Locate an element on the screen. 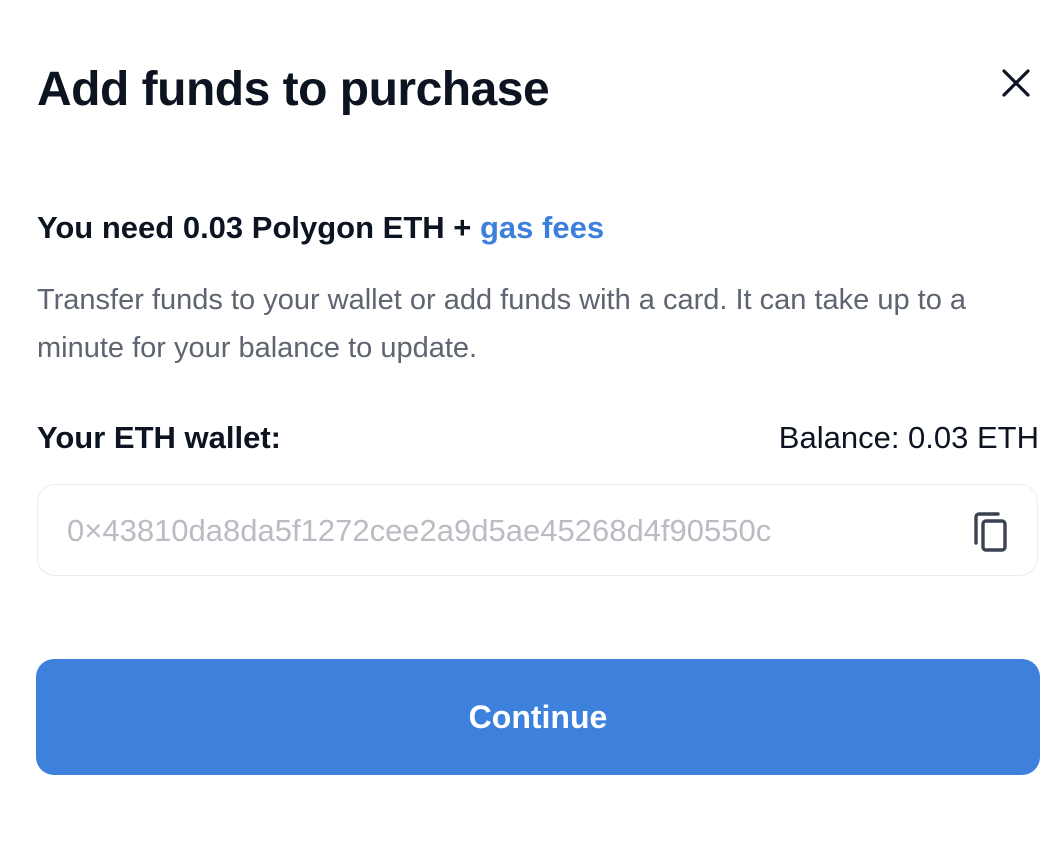 This screenshot has height=846, width=1064. funds-required-text: You need 0.03 Polygon ETH + gas fees is located at coordinates (320, 228).